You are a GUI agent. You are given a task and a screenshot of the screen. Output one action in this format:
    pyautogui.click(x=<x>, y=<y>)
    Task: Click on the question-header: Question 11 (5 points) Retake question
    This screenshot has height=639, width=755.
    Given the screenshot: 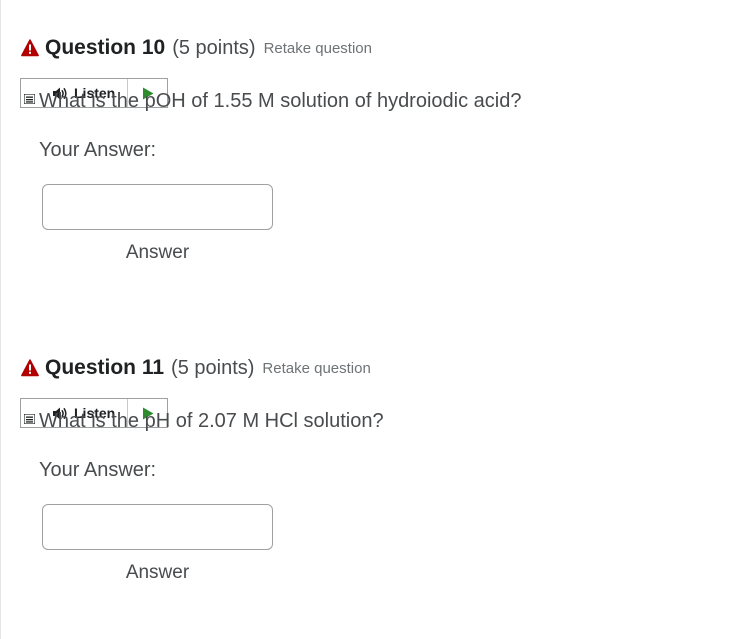 What is the action you would take?
    pyautogui.click(x=196, y=368)
    